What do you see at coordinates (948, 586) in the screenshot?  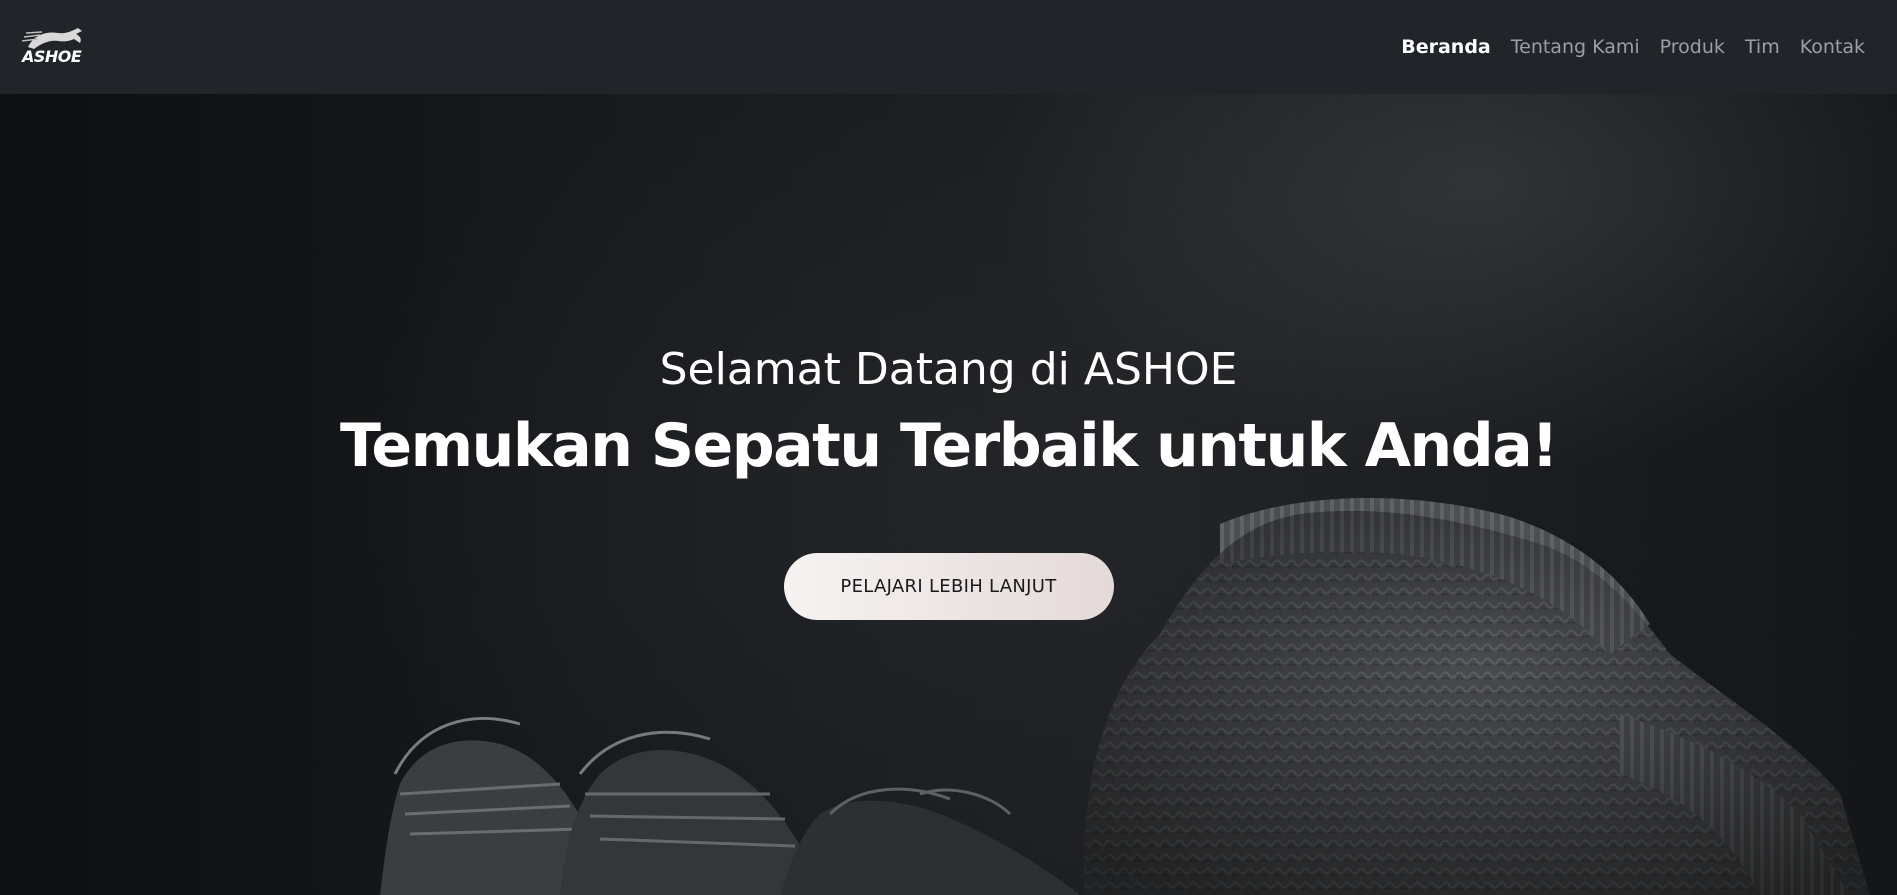 I see `learn-more-button: PELAJARI LEBIH LANJUT` at bounding box center [948, 586].